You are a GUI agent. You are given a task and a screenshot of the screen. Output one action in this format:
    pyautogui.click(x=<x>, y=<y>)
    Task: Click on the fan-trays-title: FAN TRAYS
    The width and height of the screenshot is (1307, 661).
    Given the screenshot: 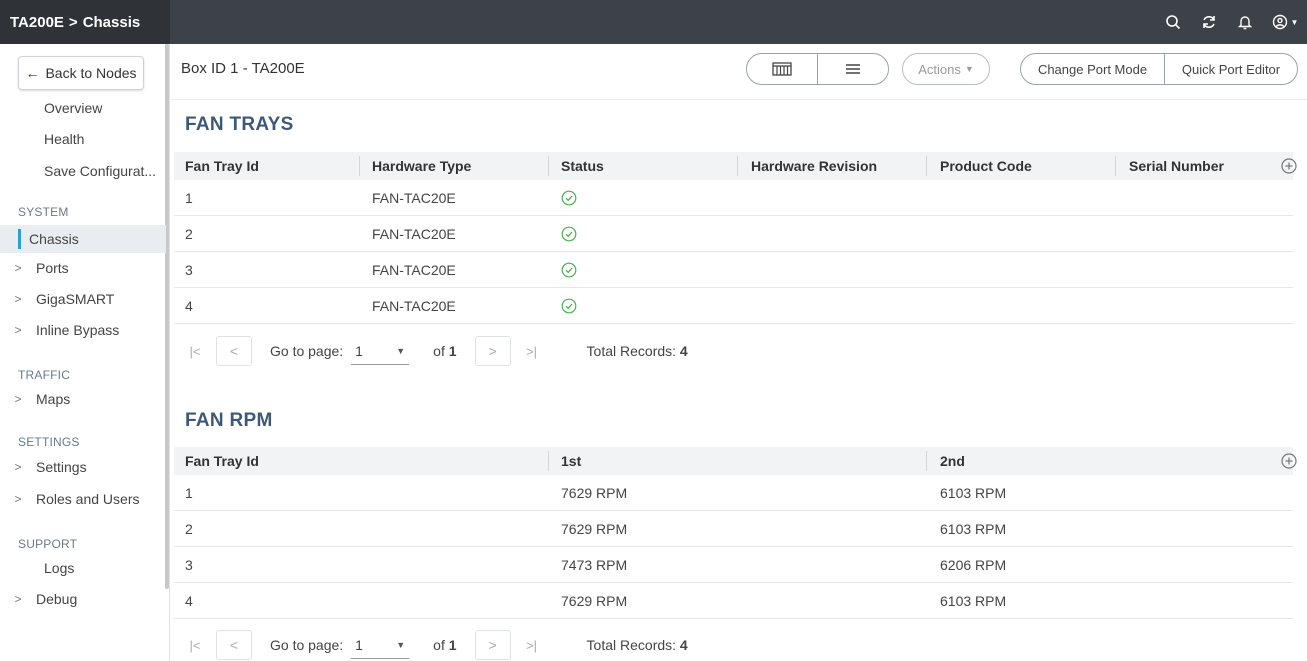 What is the action you would take?
    pyautogui.click(x=239, y=124)
    